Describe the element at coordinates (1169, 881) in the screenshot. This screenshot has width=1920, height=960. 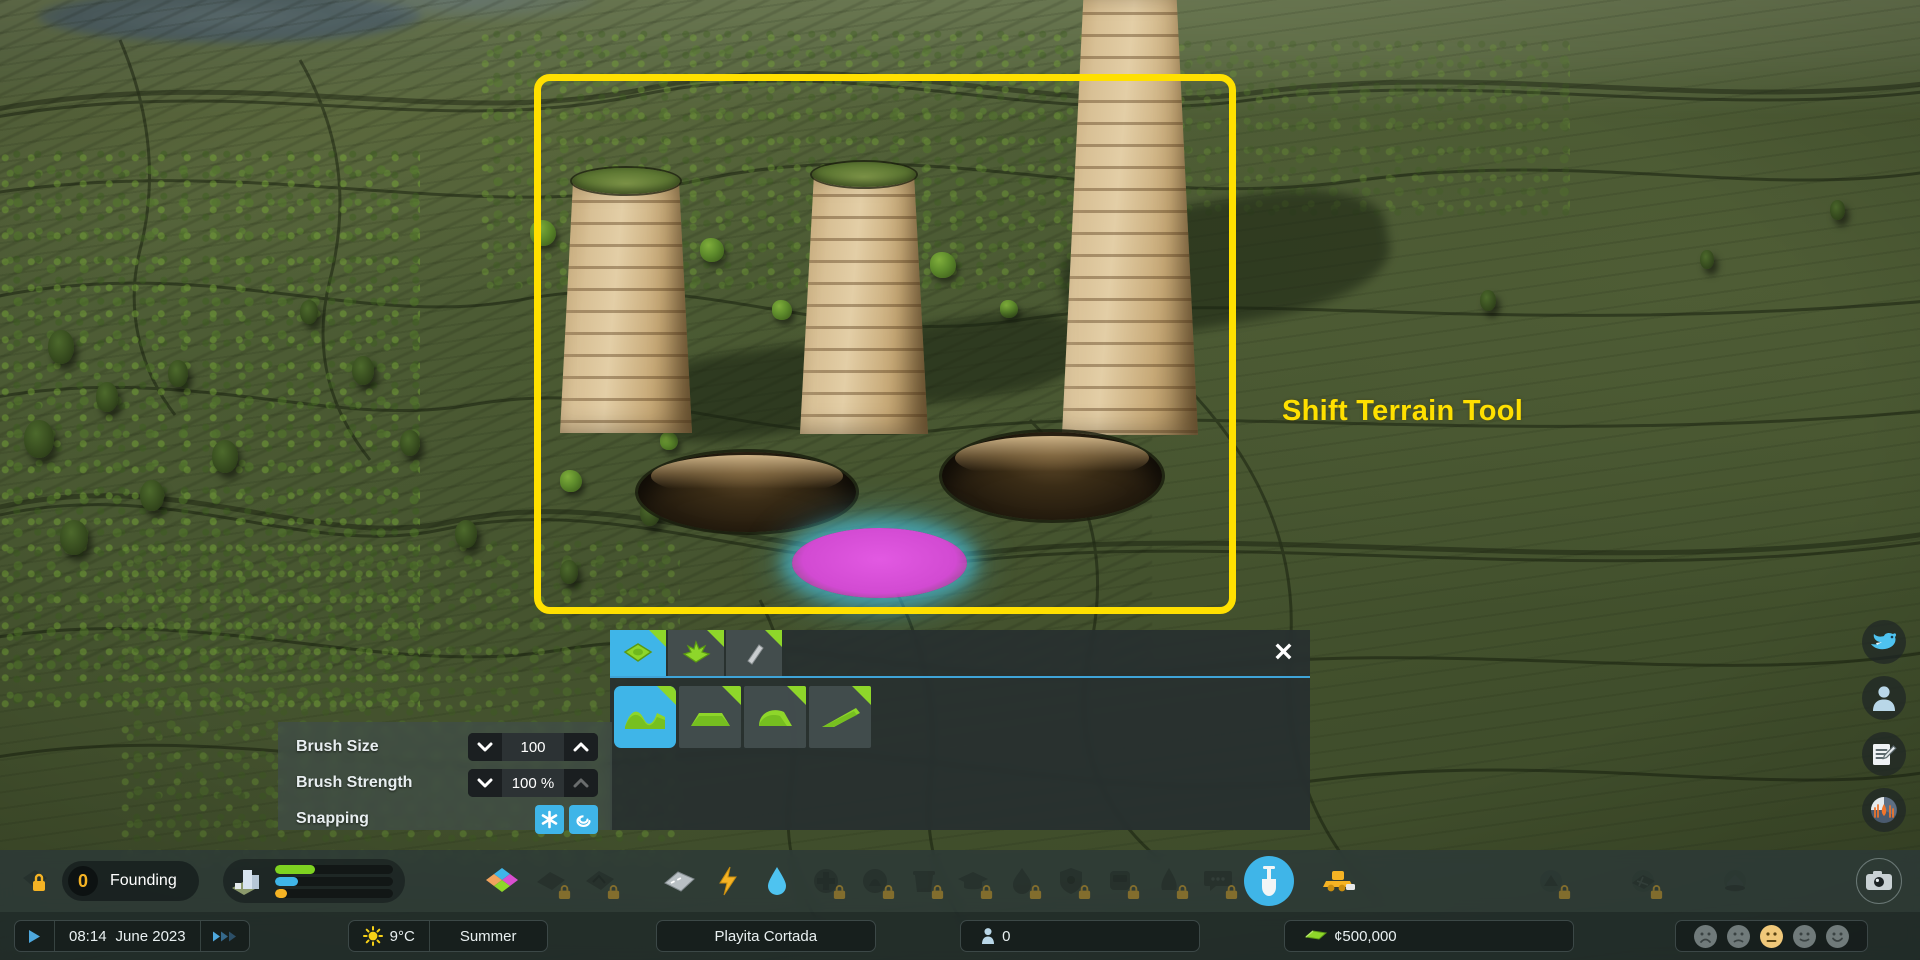
I see `parks-tool` at that location.